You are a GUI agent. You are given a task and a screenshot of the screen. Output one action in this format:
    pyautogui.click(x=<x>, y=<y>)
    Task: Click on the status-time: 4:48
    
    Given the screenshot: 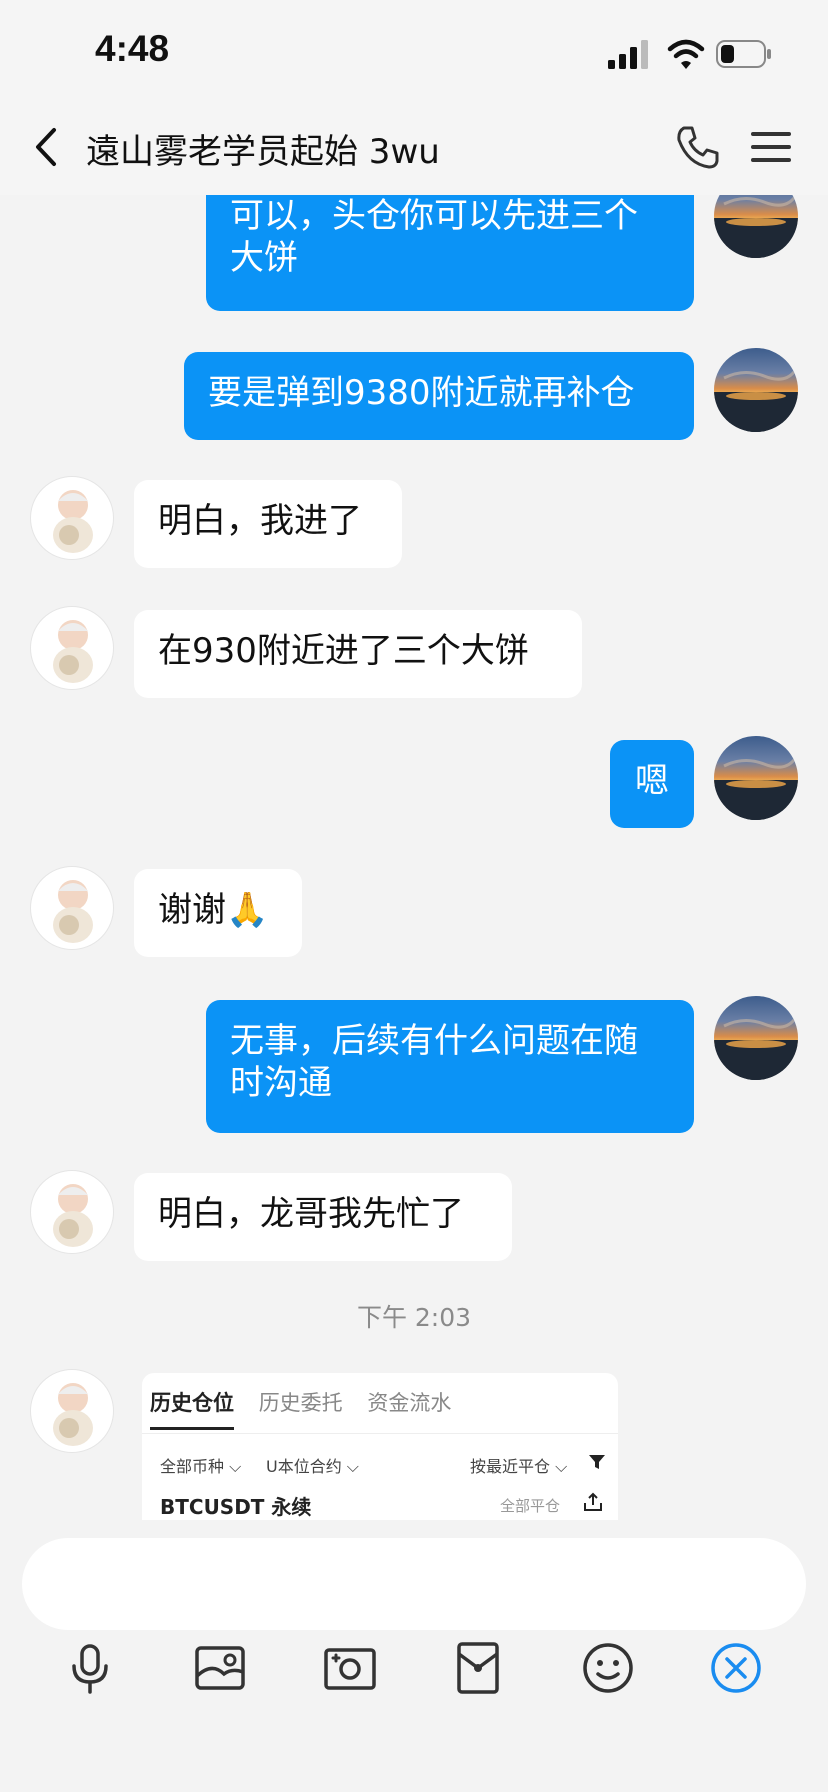 What is the action you would take?
    pyautogui.click(x=132, y=48)
    